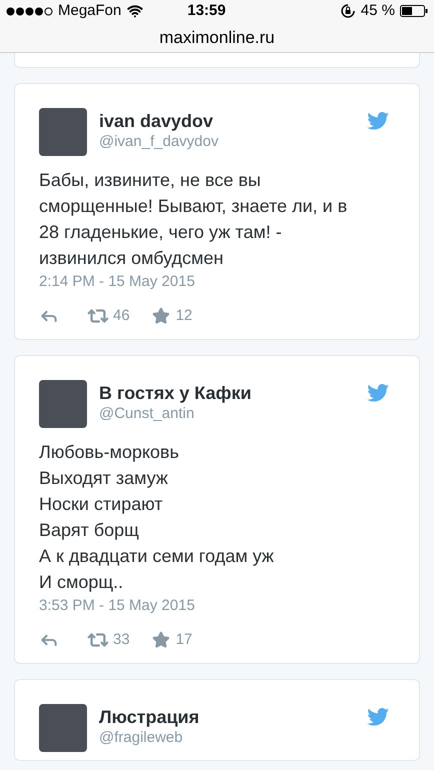 The height and width of the screenshot is (770, 434). I want to click on wifi-icon, so click(135, 11).